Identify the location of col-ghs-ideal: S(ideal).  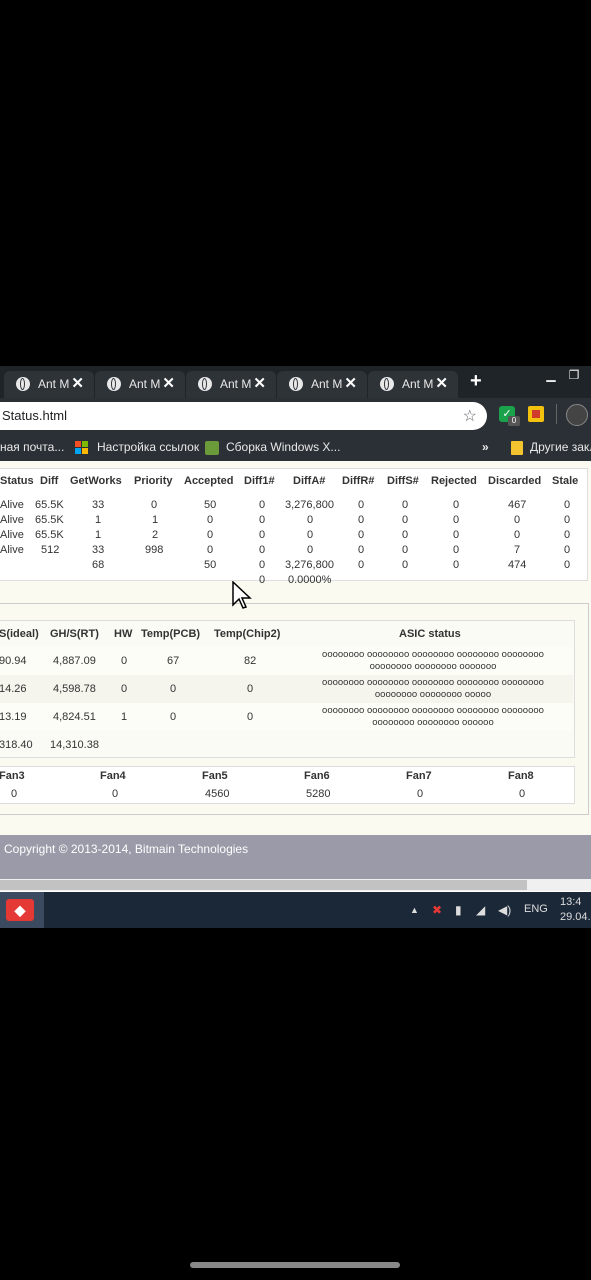
(19, 634).